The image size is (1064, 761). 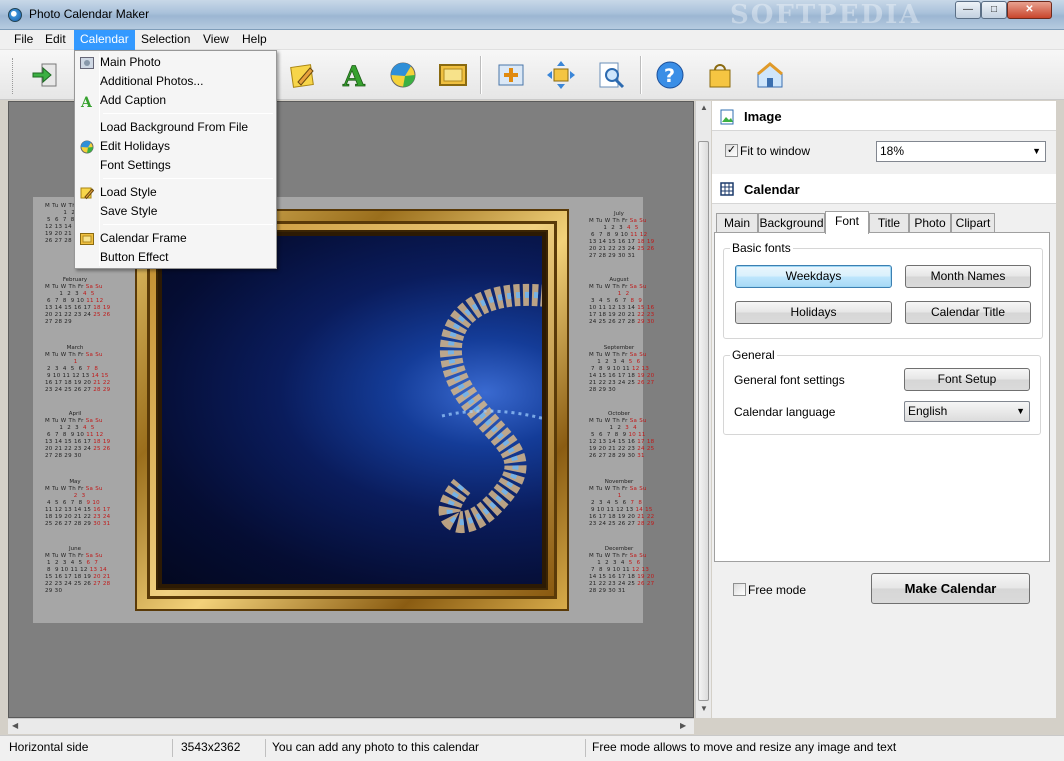 What do you see at coordinates (55, 40) in the screenshot?
I see `menu-edit: Edit` at bounding box center [55, 40].